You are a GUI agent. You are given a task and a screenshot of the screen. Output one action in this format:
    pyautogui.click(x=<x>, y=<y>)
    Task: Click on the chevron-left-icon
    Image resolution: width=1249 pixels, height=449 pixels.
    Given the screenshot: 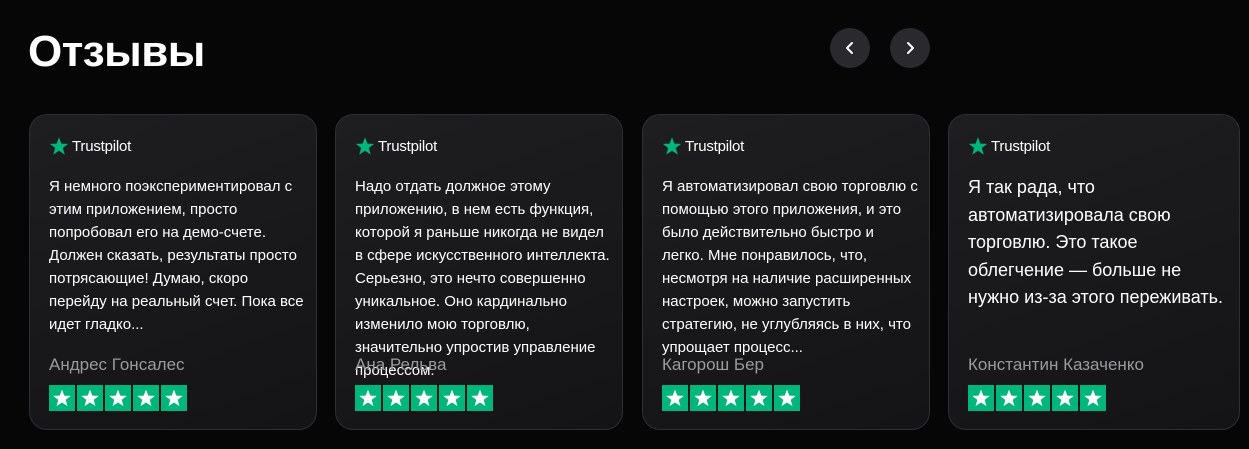 What is the action you would take?
    pyautogui.click(x=849, y=48)
    